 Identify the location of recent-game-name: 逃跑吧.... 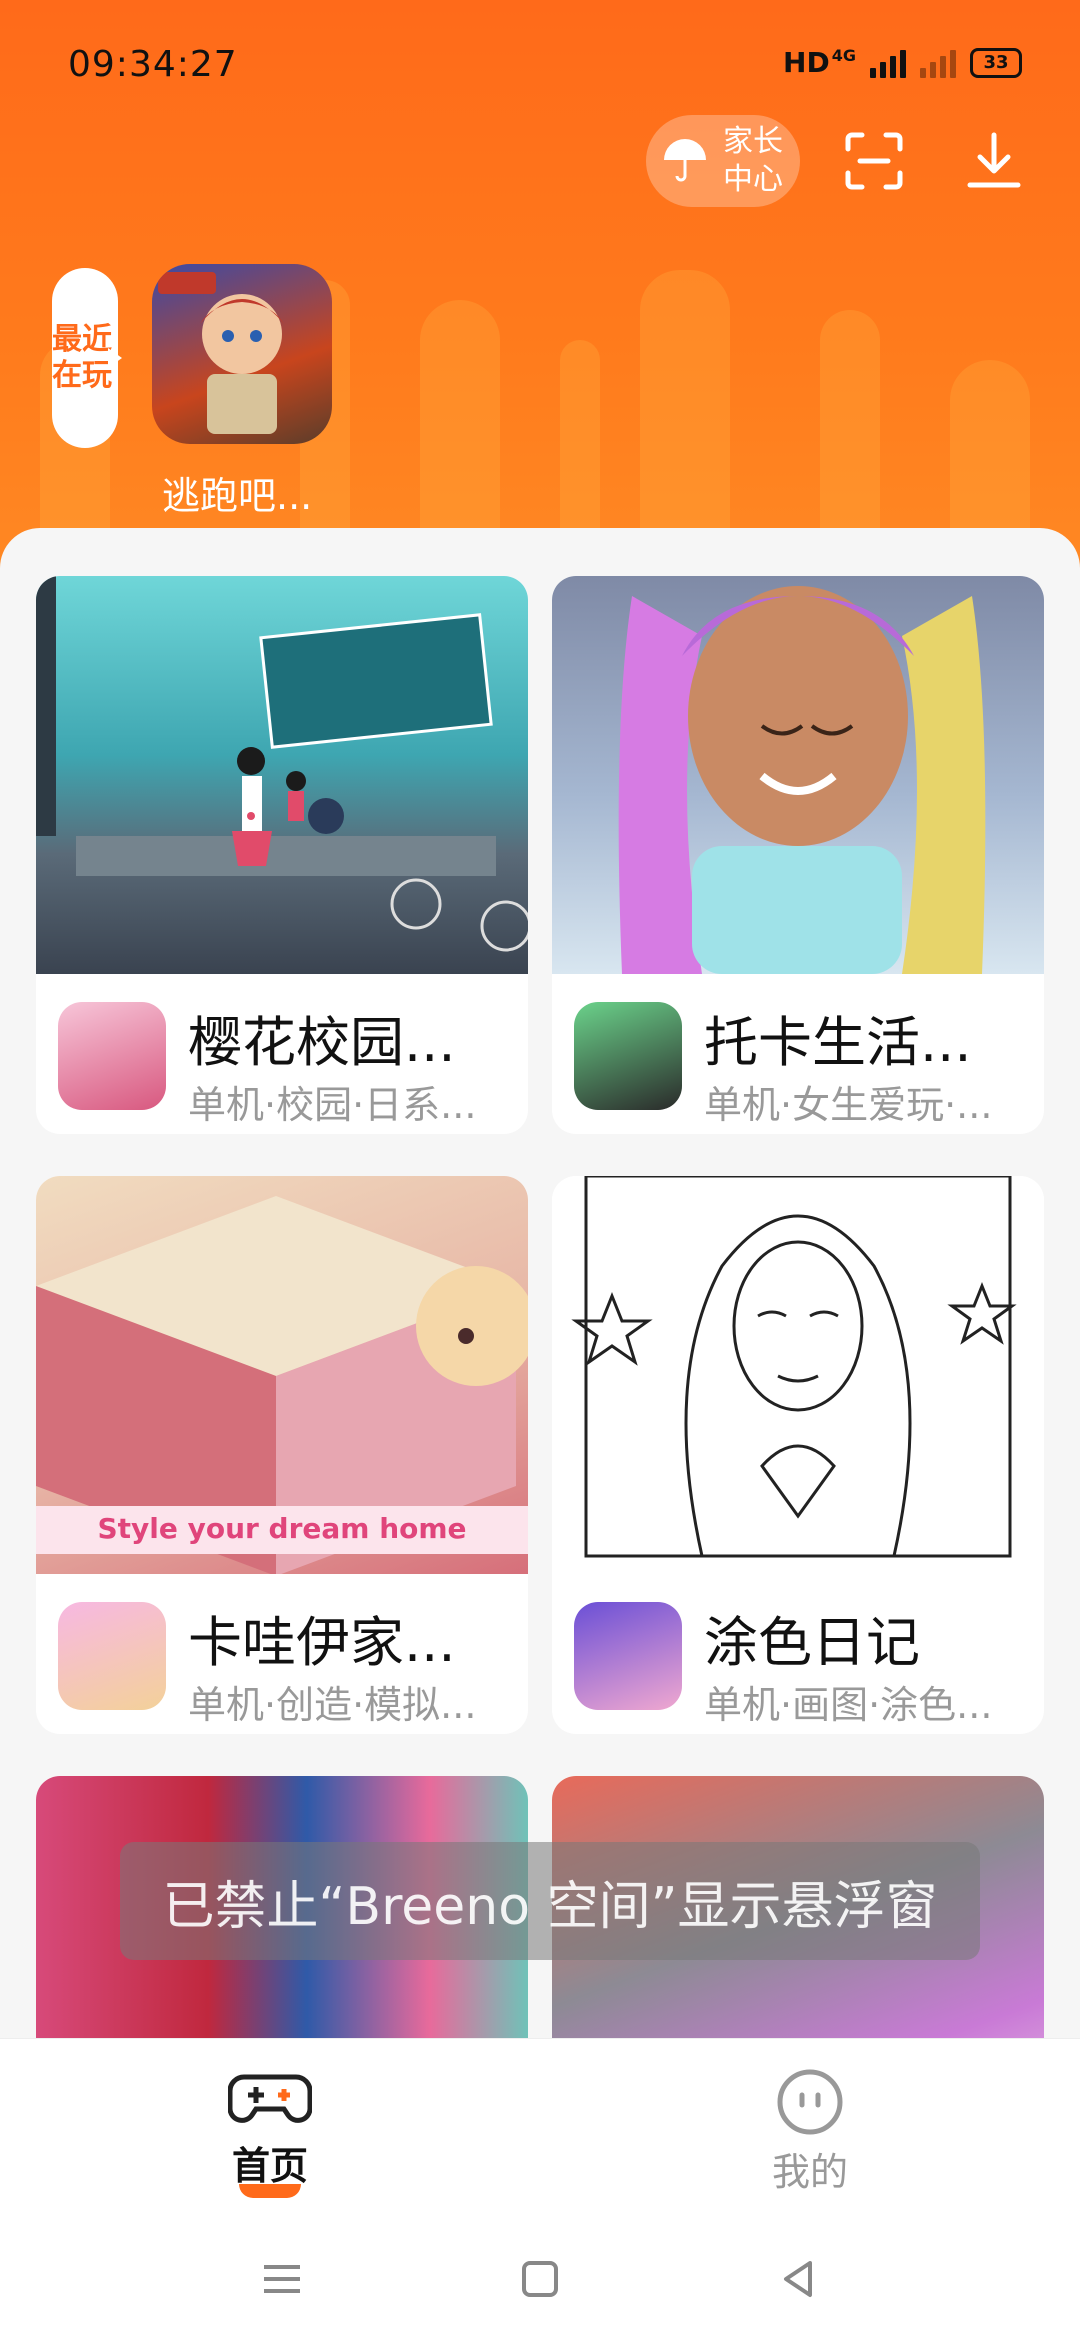
(262, 492).